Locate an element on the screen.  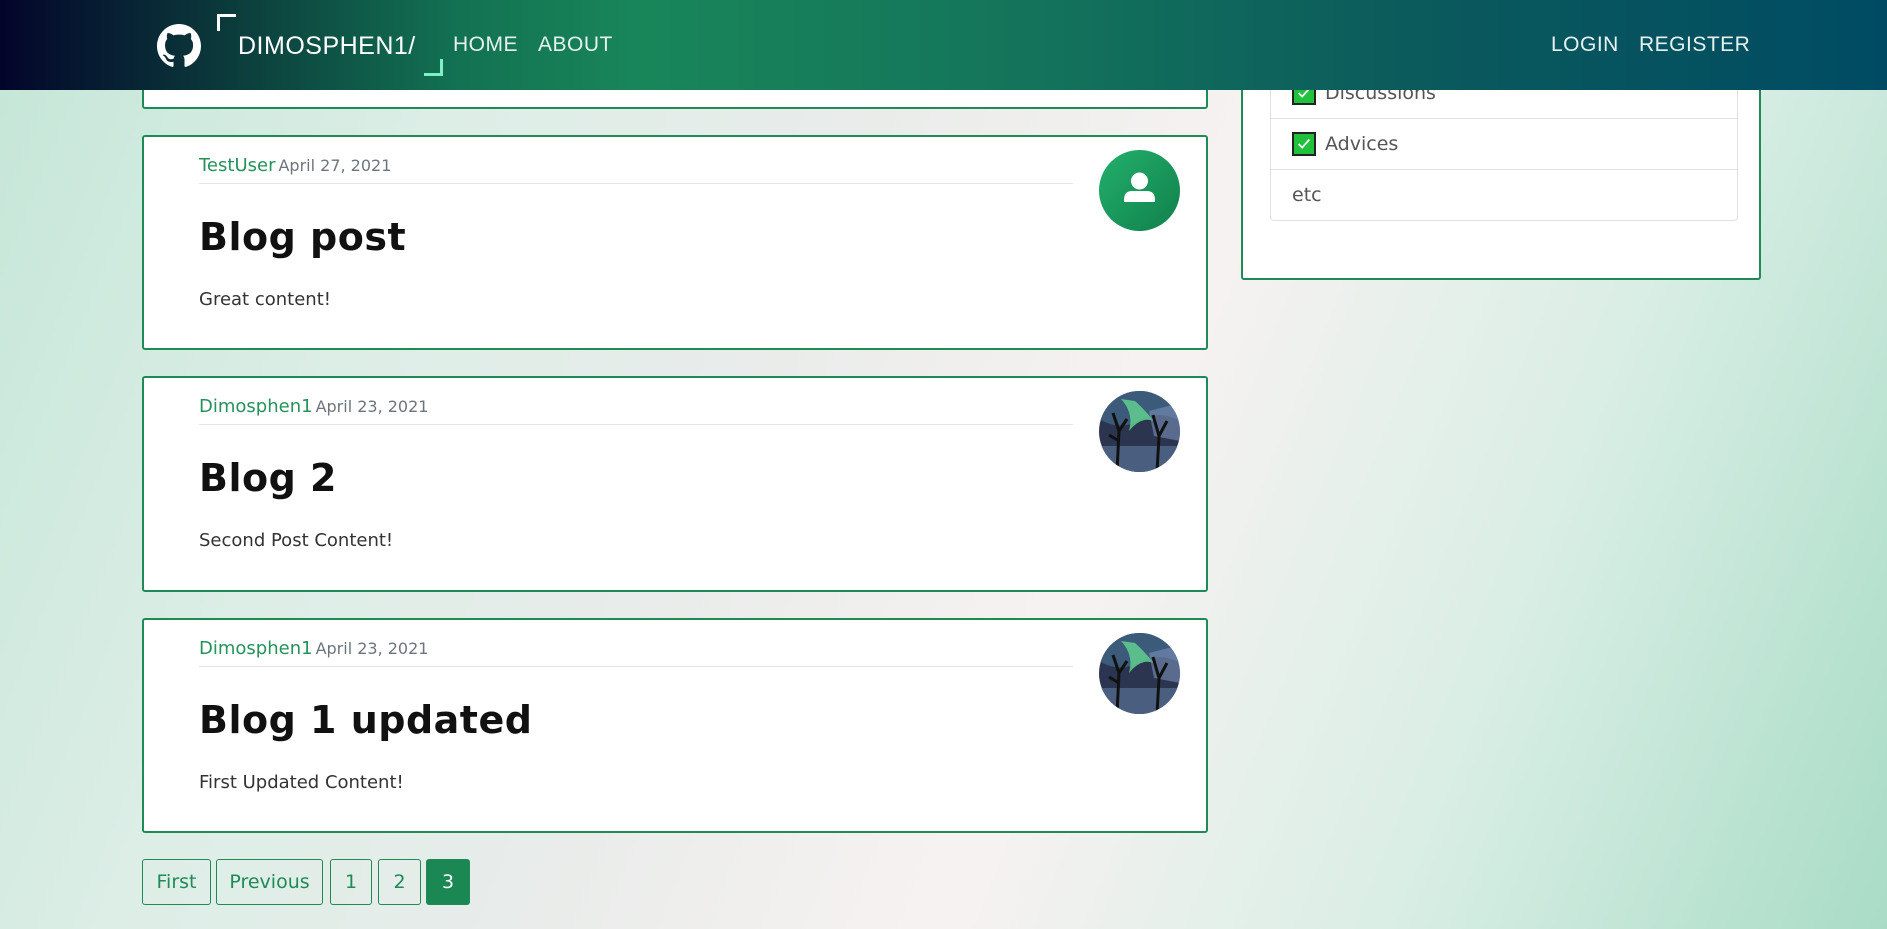
brand-logo: DIMOSPHEN1/ is located at coordinates (330, 45).